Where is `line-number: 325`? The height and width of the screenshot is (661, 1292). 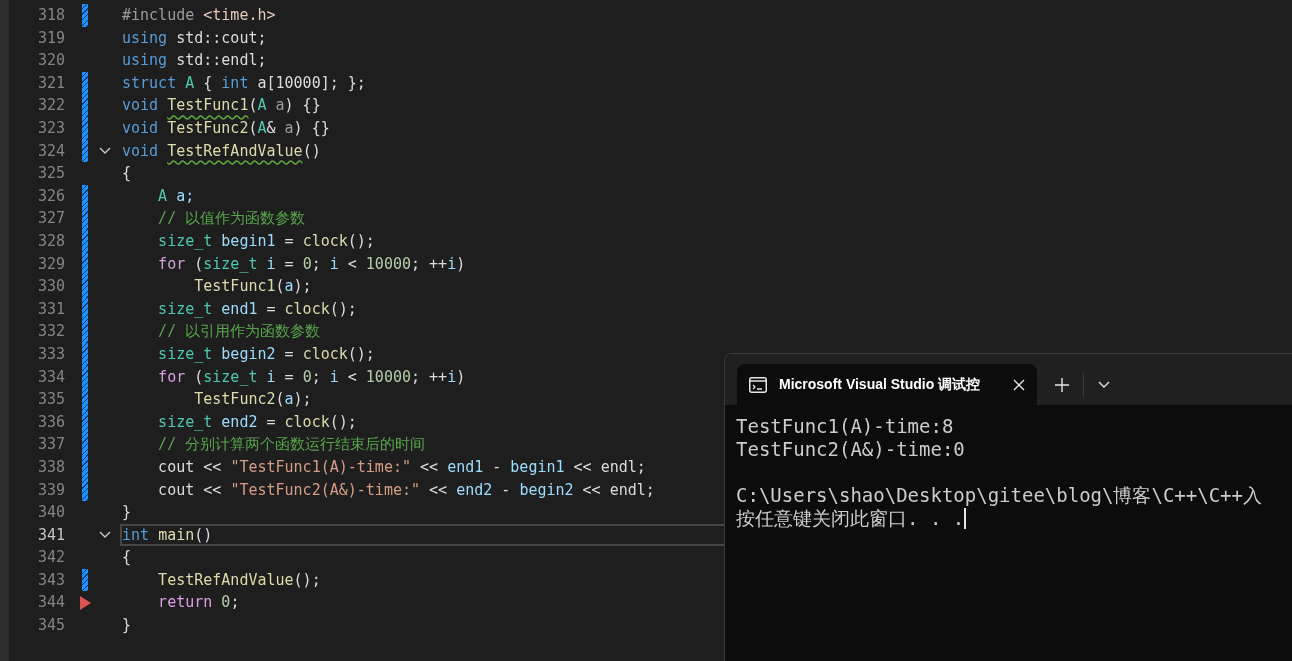 line-number: 325 is located at coordinates (50, 174).